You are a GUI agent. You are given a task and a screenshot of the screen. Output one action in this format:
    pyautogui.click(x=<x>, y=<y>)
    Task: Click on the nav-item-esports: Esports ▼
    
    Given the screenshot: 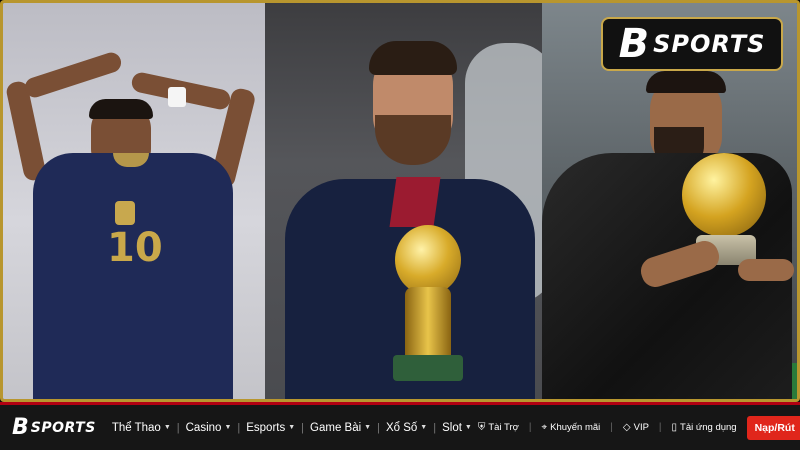 What is the action you would take?
    pyautogui.click(x=270, y=428)
    